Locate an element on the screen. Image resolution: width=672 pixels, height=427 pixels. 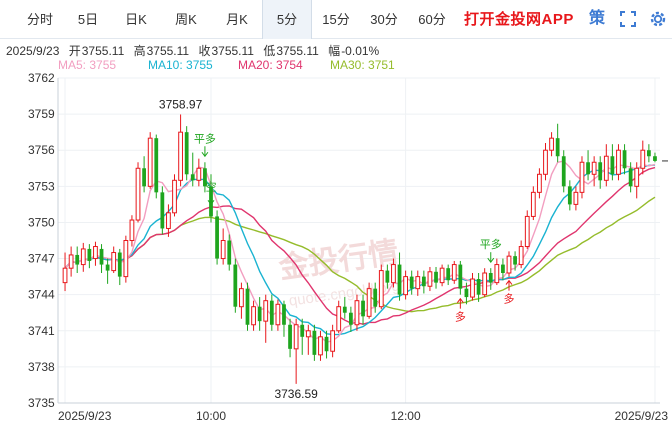
gear-icon is located at coordinates (658, 19).